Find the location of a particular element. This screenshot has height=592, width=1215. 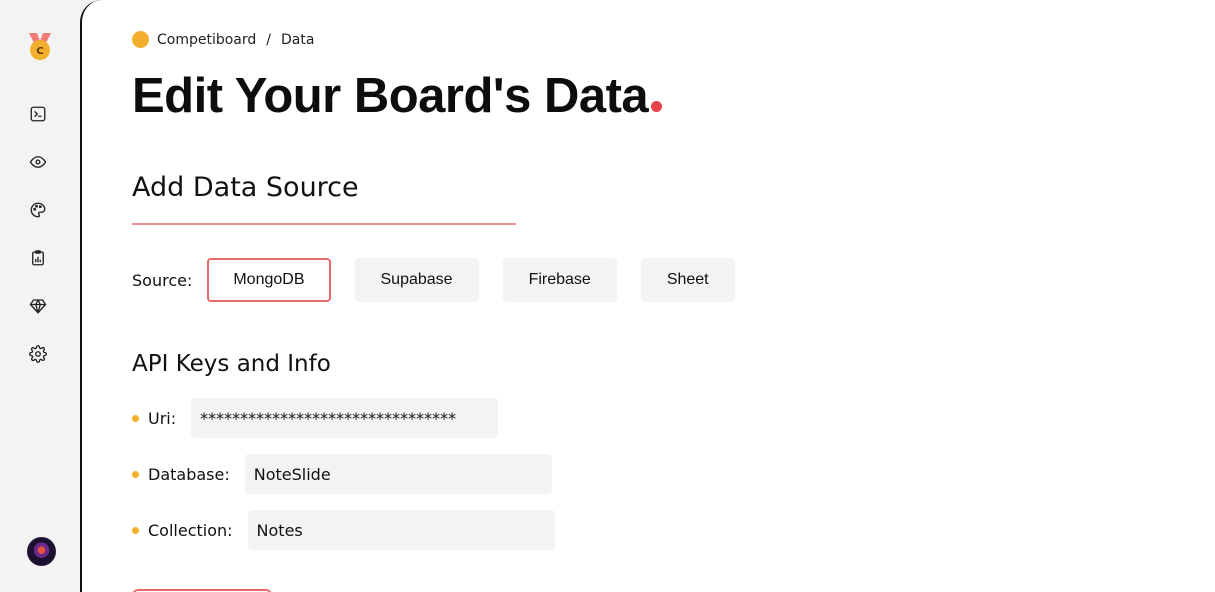

source-option-firebase: Firebase is located at coordinates (559, 280).